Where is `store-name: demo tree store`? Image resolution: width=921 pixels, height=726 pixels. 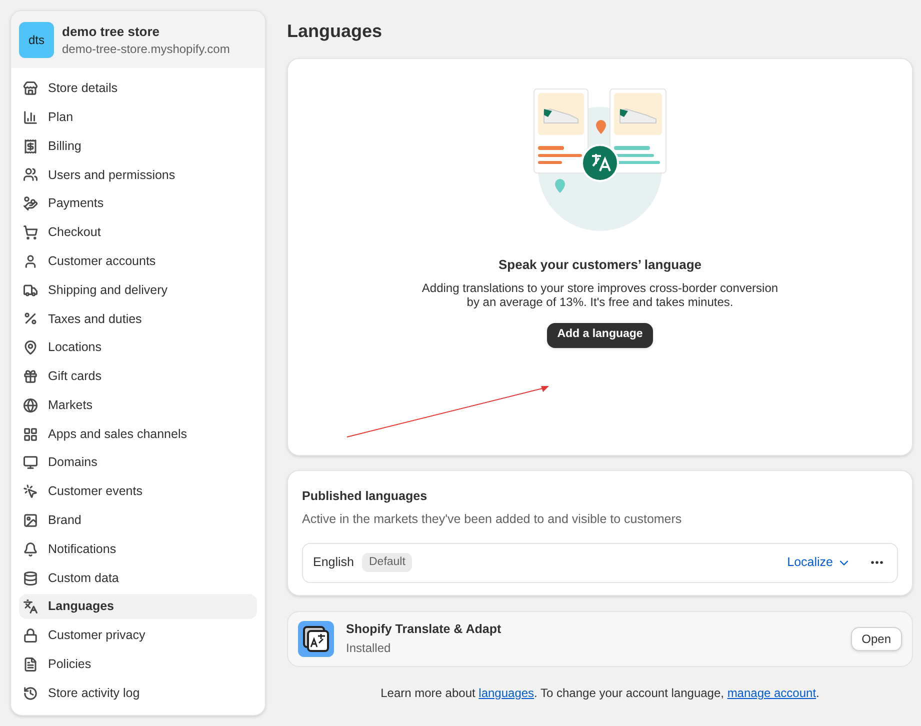
store-name: demo tree store is located at coordinates (111, 31).